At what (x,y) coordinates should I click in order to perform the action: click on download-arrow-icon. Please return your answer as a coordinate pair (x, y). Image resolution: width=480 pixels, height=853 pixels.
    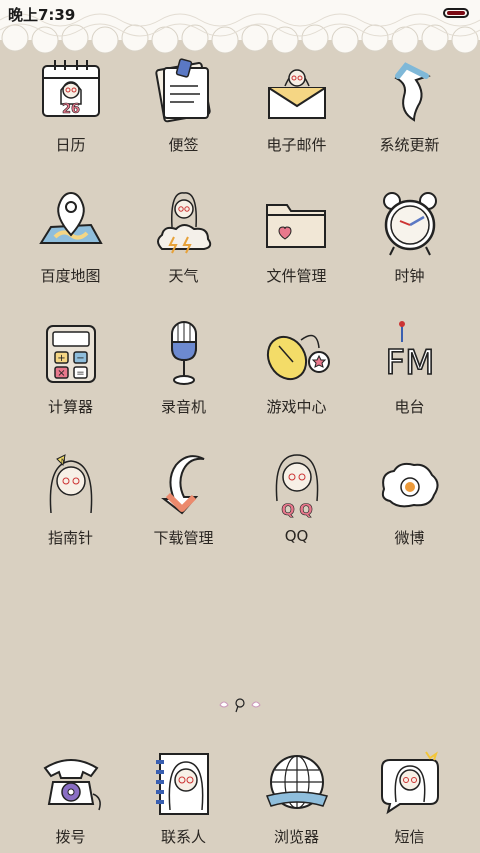
    Looking at the image, I should click on (182, 485).